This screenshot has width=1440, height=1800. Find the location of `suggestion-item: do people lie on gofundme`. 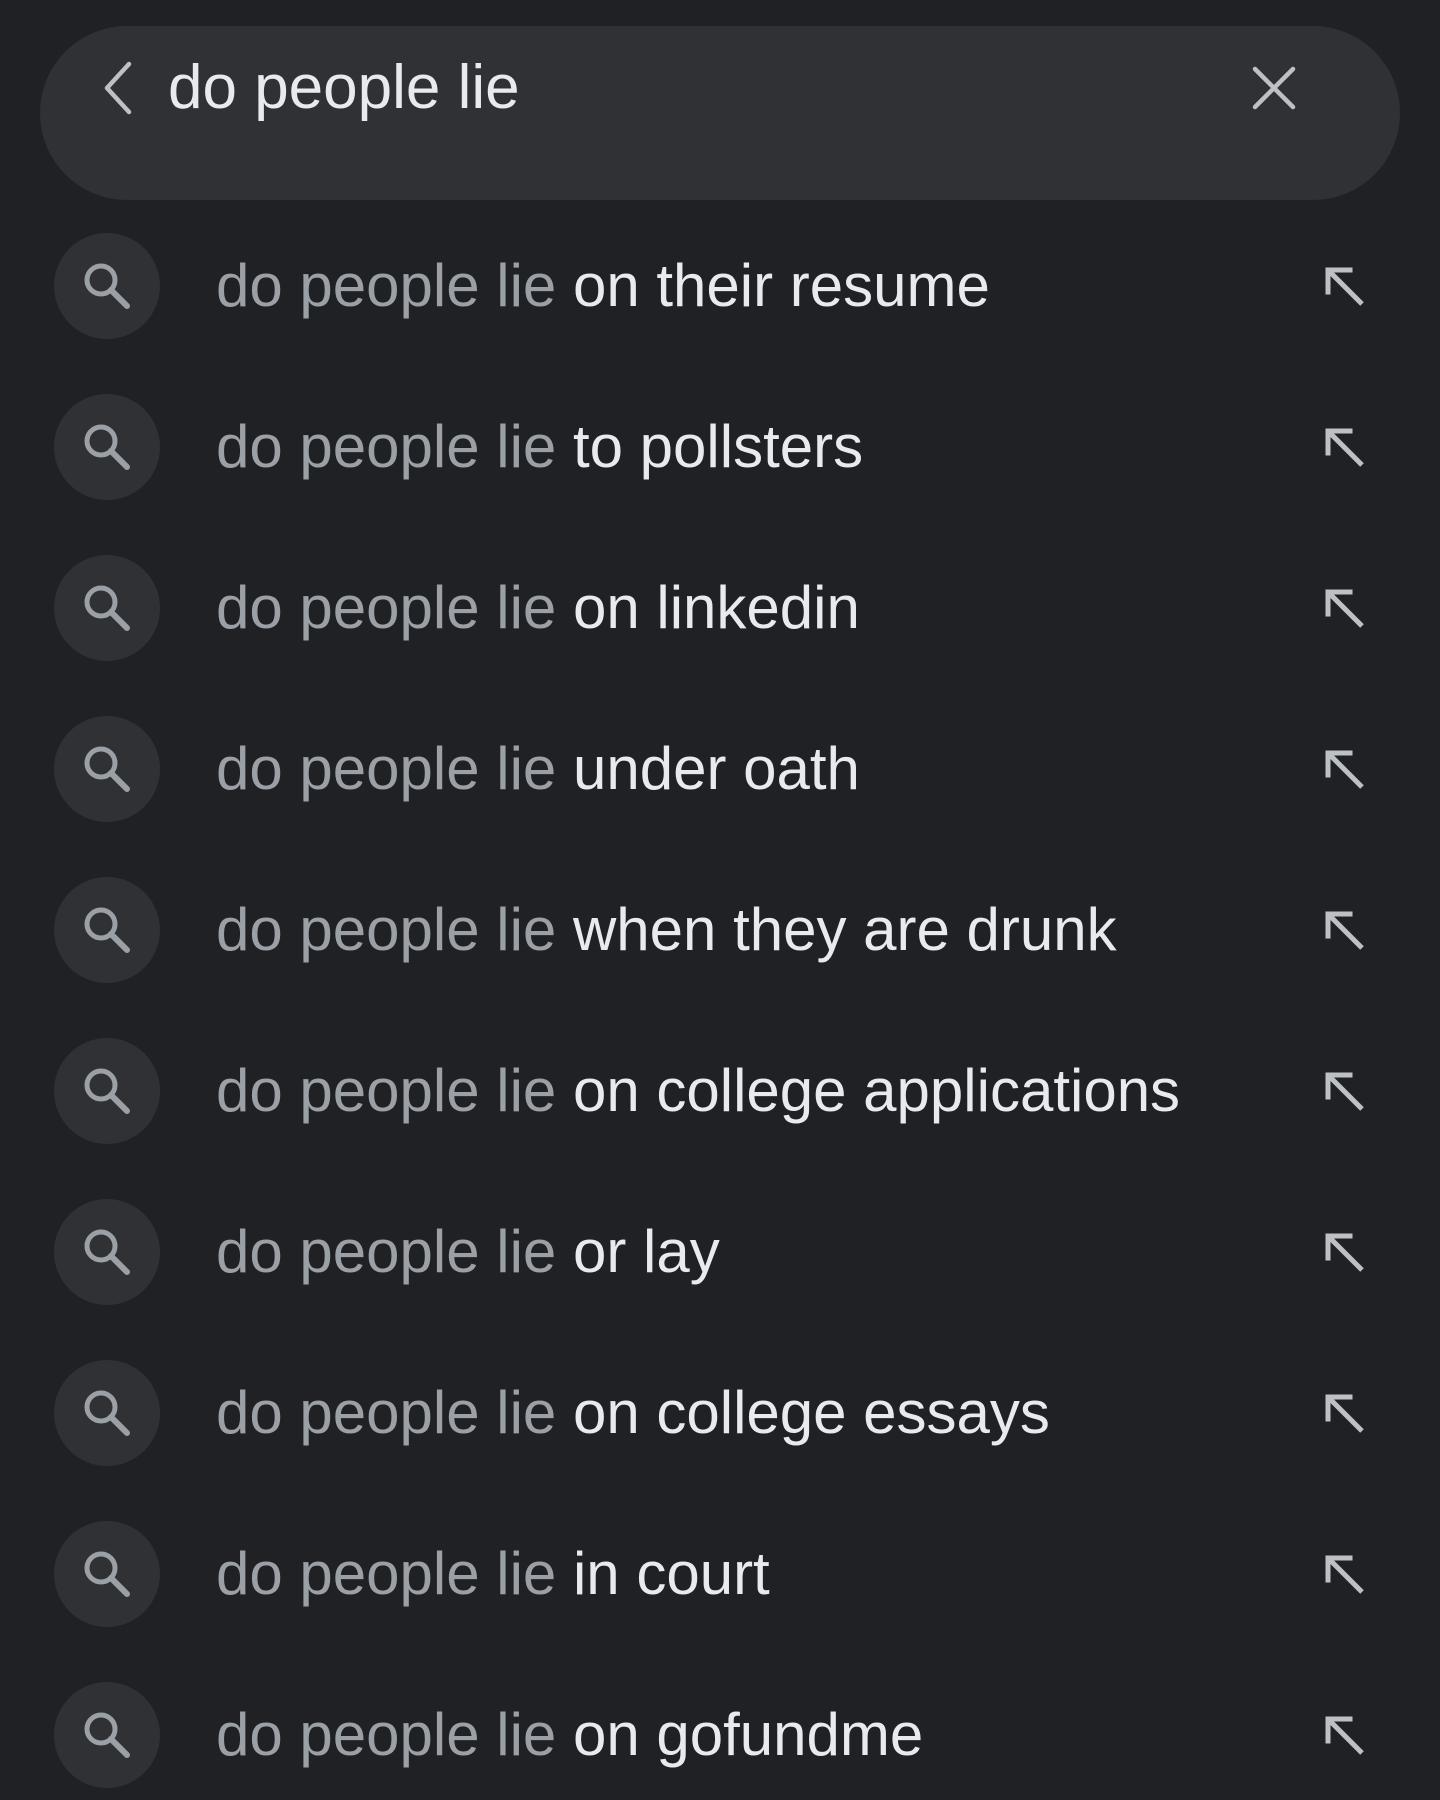

suggestion-item: do people lie on gofundme is located at coordinates (720, 1741).